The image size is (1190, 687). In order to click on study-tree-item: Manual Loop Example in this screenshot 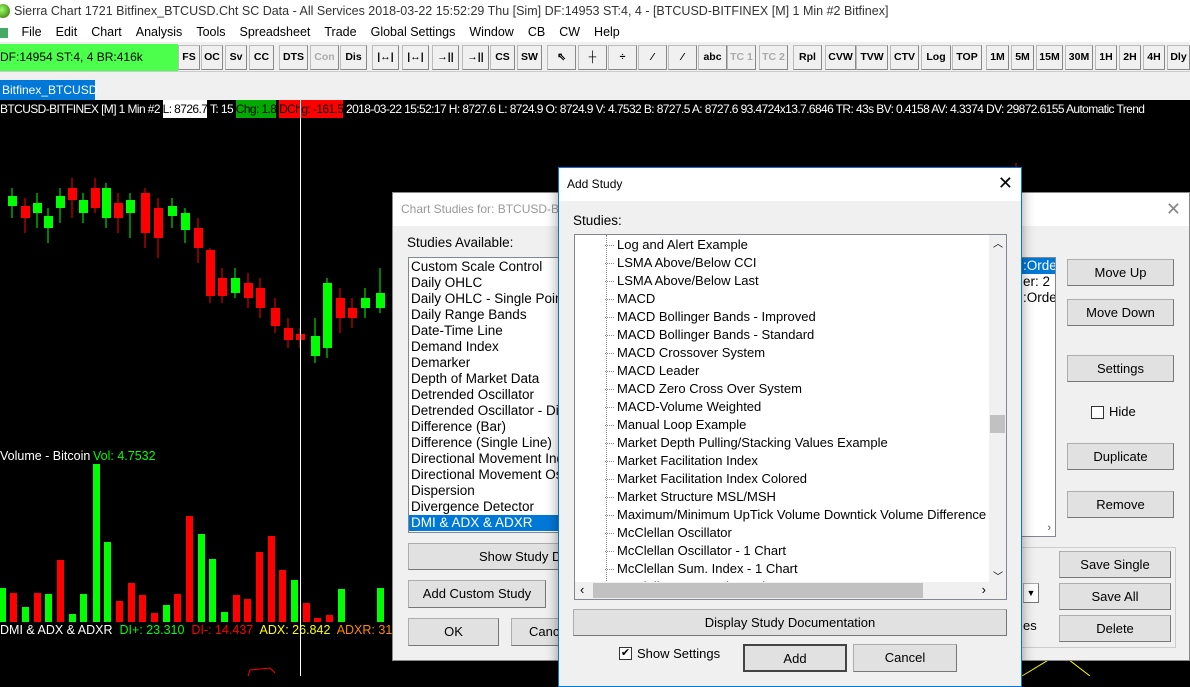, I will do `click(790, 425)`.